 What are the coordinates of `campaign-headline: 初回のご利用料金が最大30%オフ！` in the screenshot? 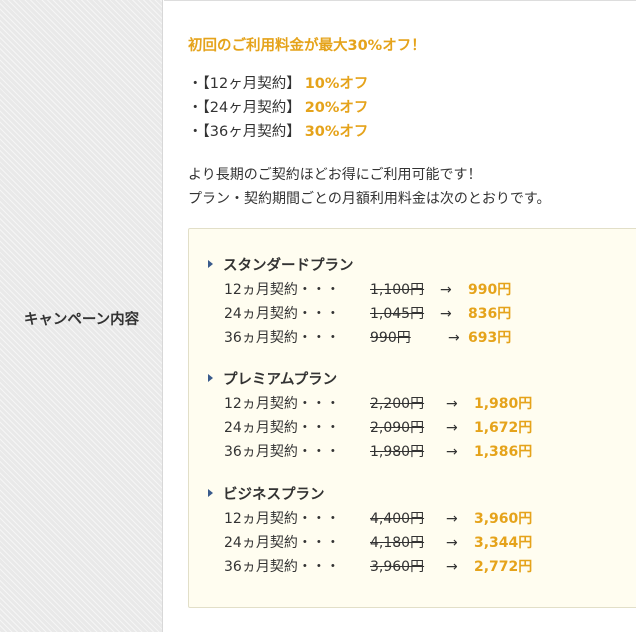 It's located at (307, 46).